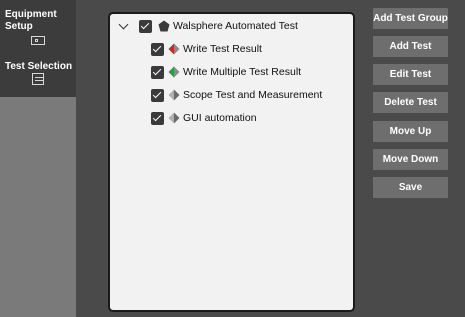  I want to click on nav-lower-area, so click(38, 207).